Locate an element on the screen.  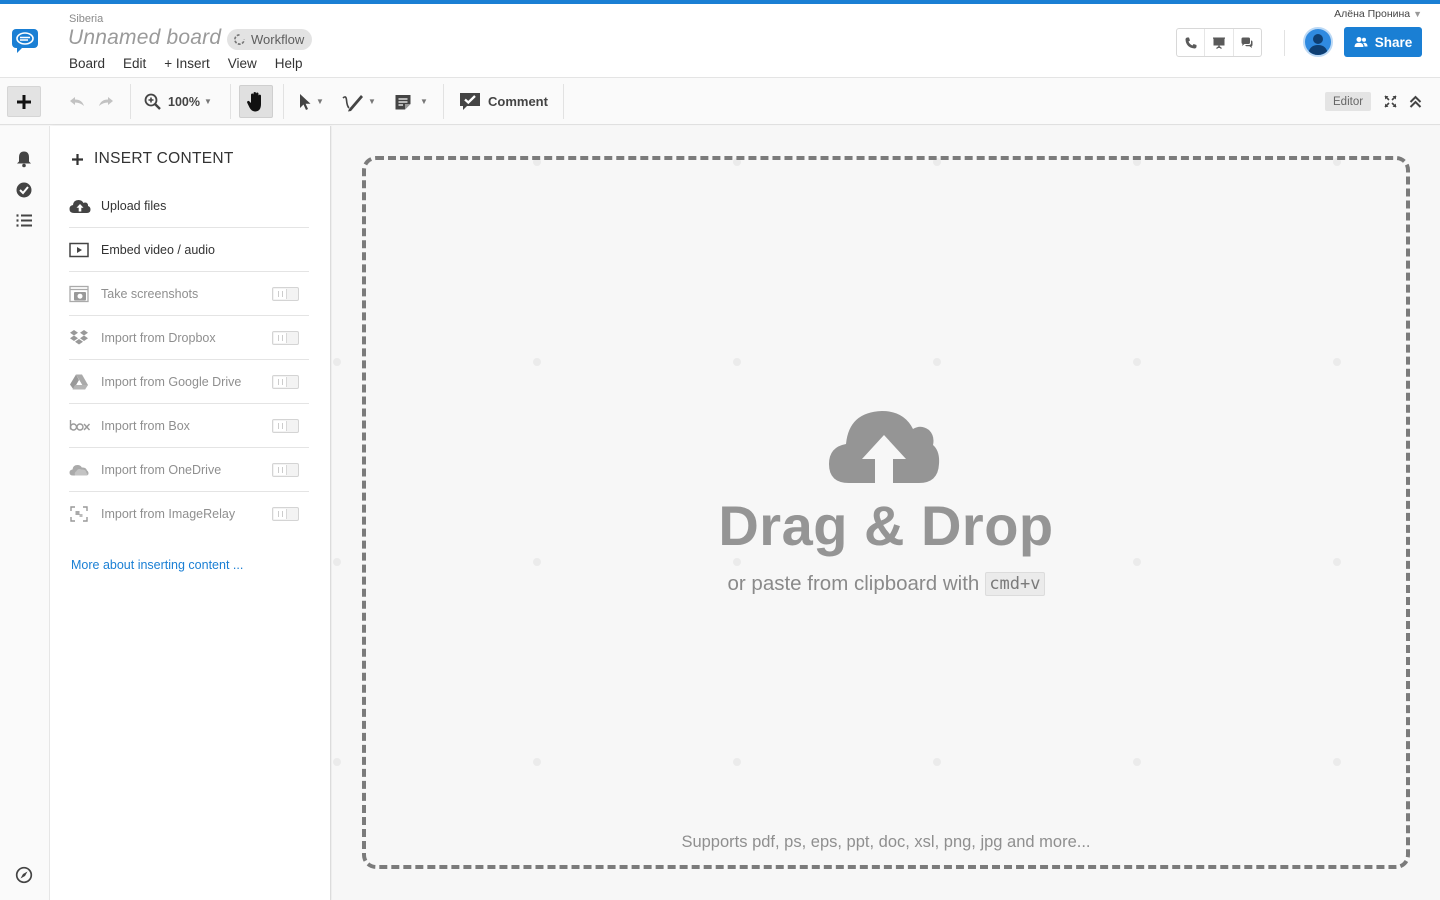
mode-badge: Editor is located at coordinates (1348, 101).